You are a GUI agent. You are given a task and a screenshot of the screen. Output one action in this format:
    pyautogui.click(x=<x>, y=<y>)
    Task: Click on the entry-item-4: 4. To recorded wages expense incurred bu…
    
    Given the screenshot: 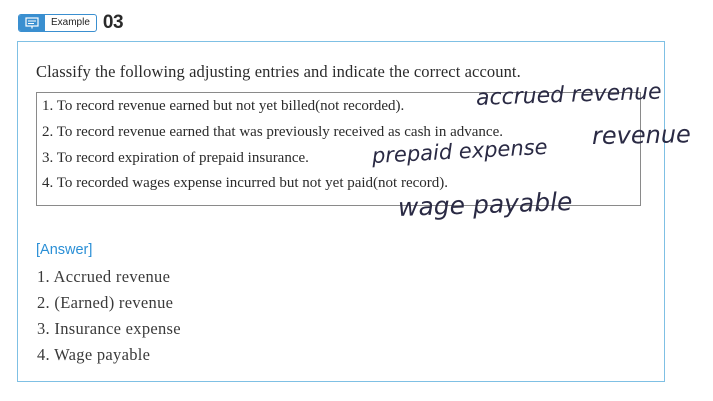 What is the action you would take?
    pyautogui.click(x=245, y=183)
    